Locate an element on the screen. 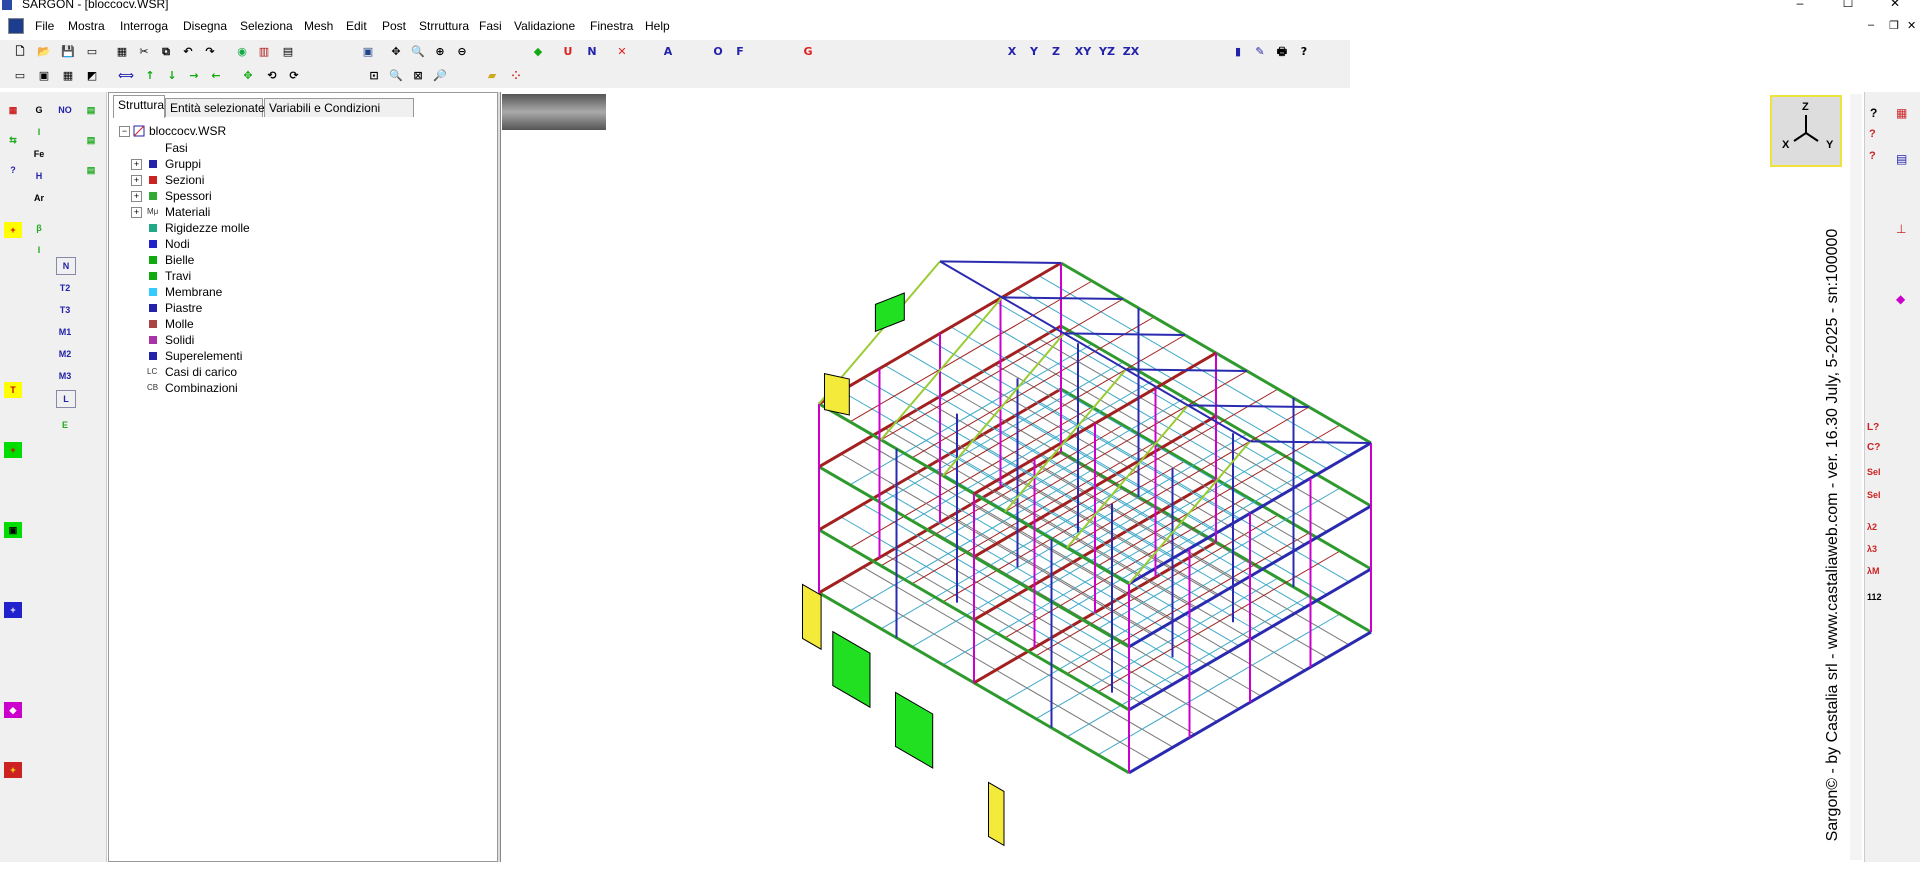  tree-root-label: bloccocv.WSR is located at coordinates (187, 131).